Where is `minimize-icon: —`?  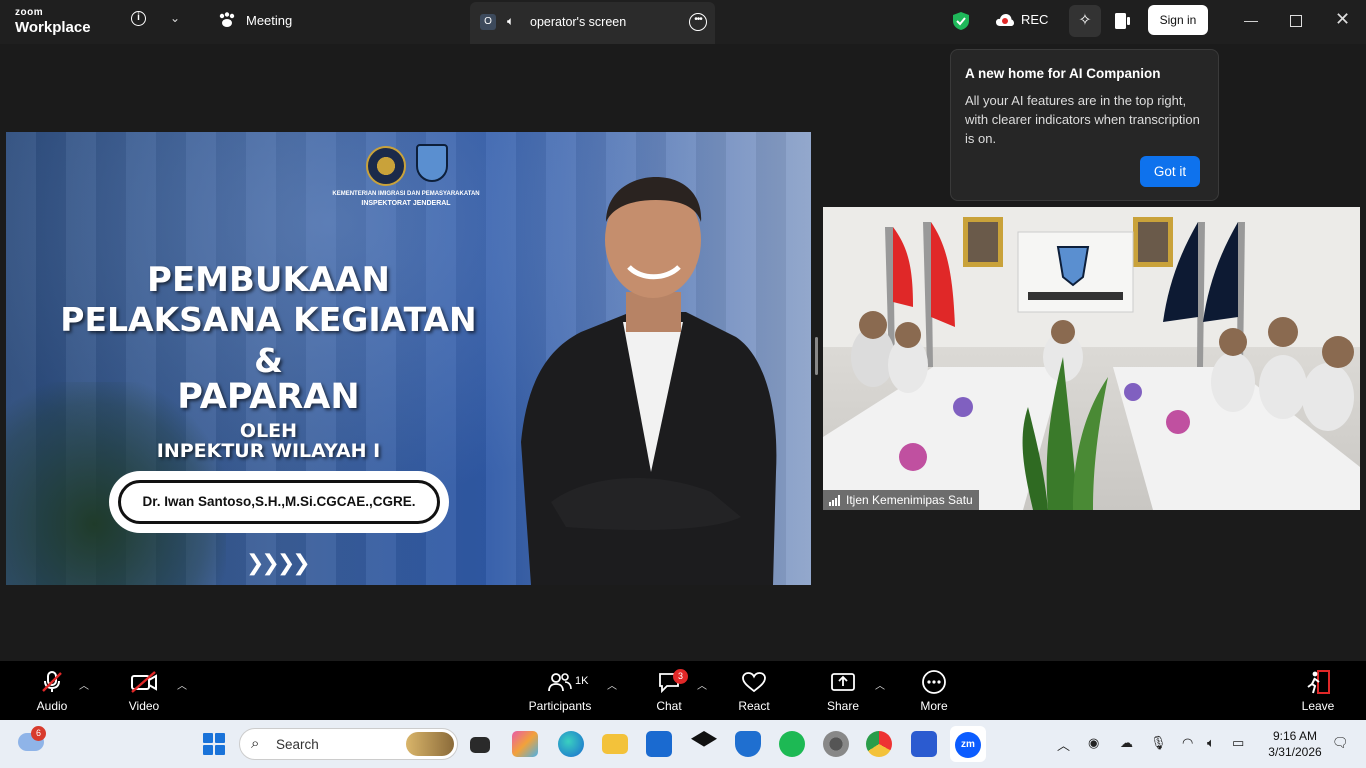
minimize-icon: — is located at coordinates (1251, 20).